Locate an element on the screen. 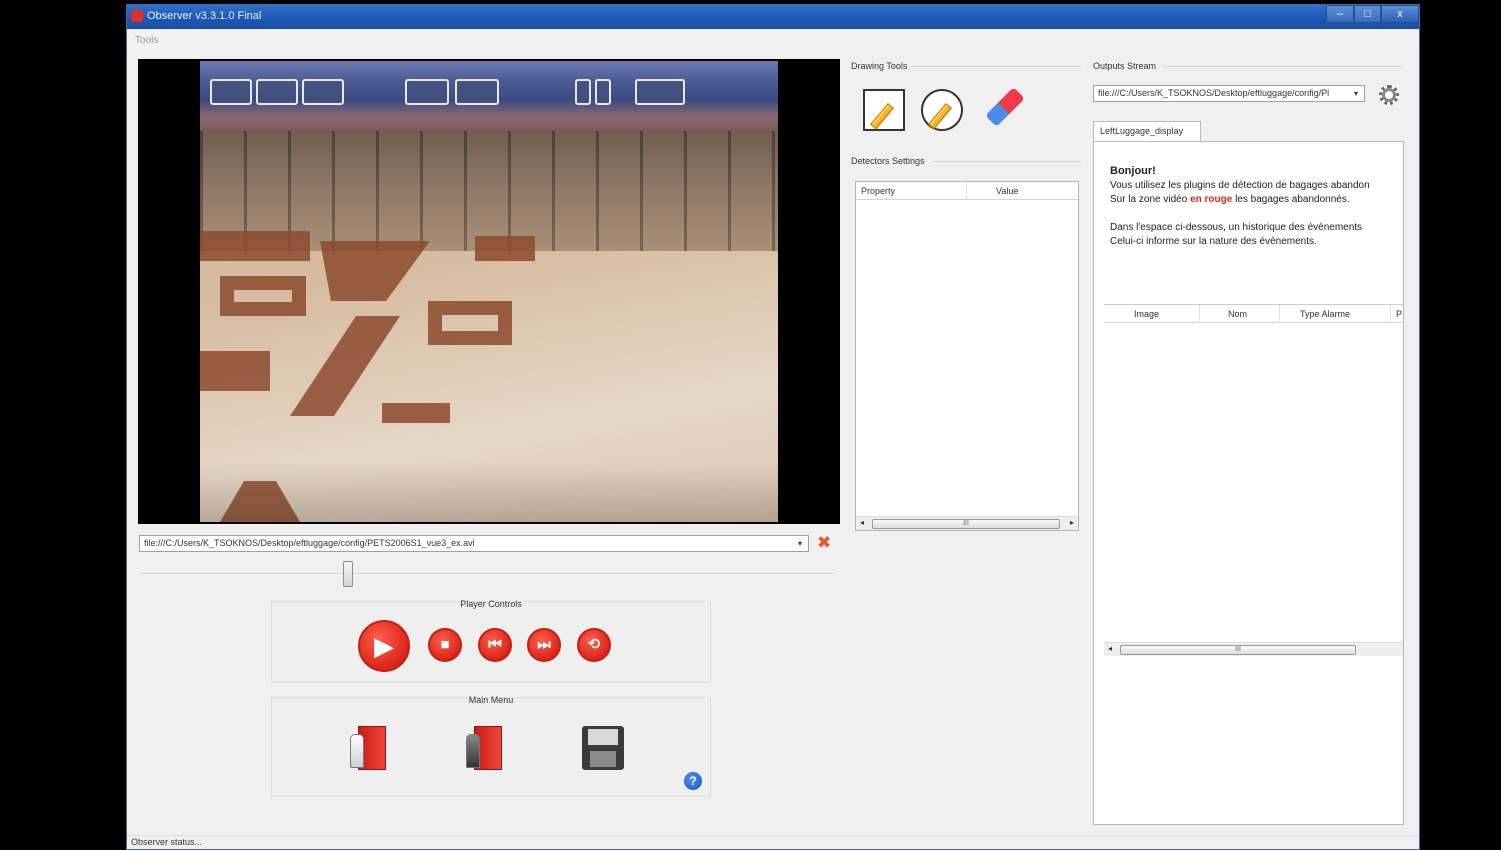  column-type-alarme: Type Alarme is located at coordinates (1325, 314).